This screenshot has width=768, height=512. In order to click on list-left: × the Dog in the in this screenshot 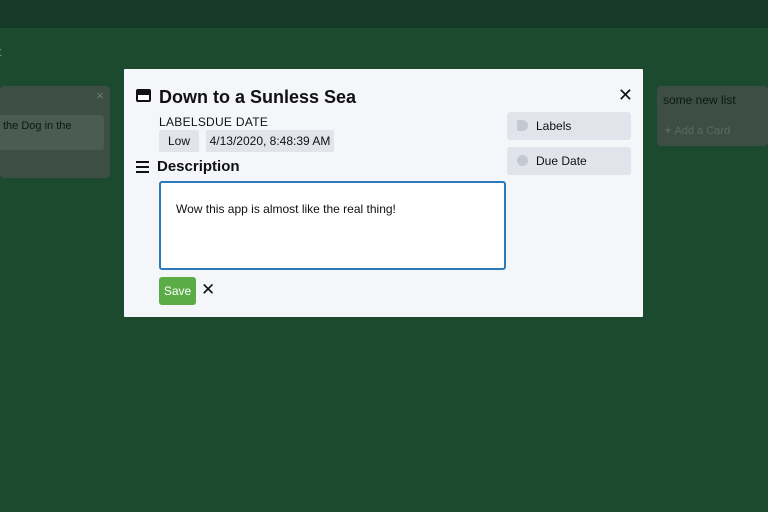, I will do `click(55, 132)`.